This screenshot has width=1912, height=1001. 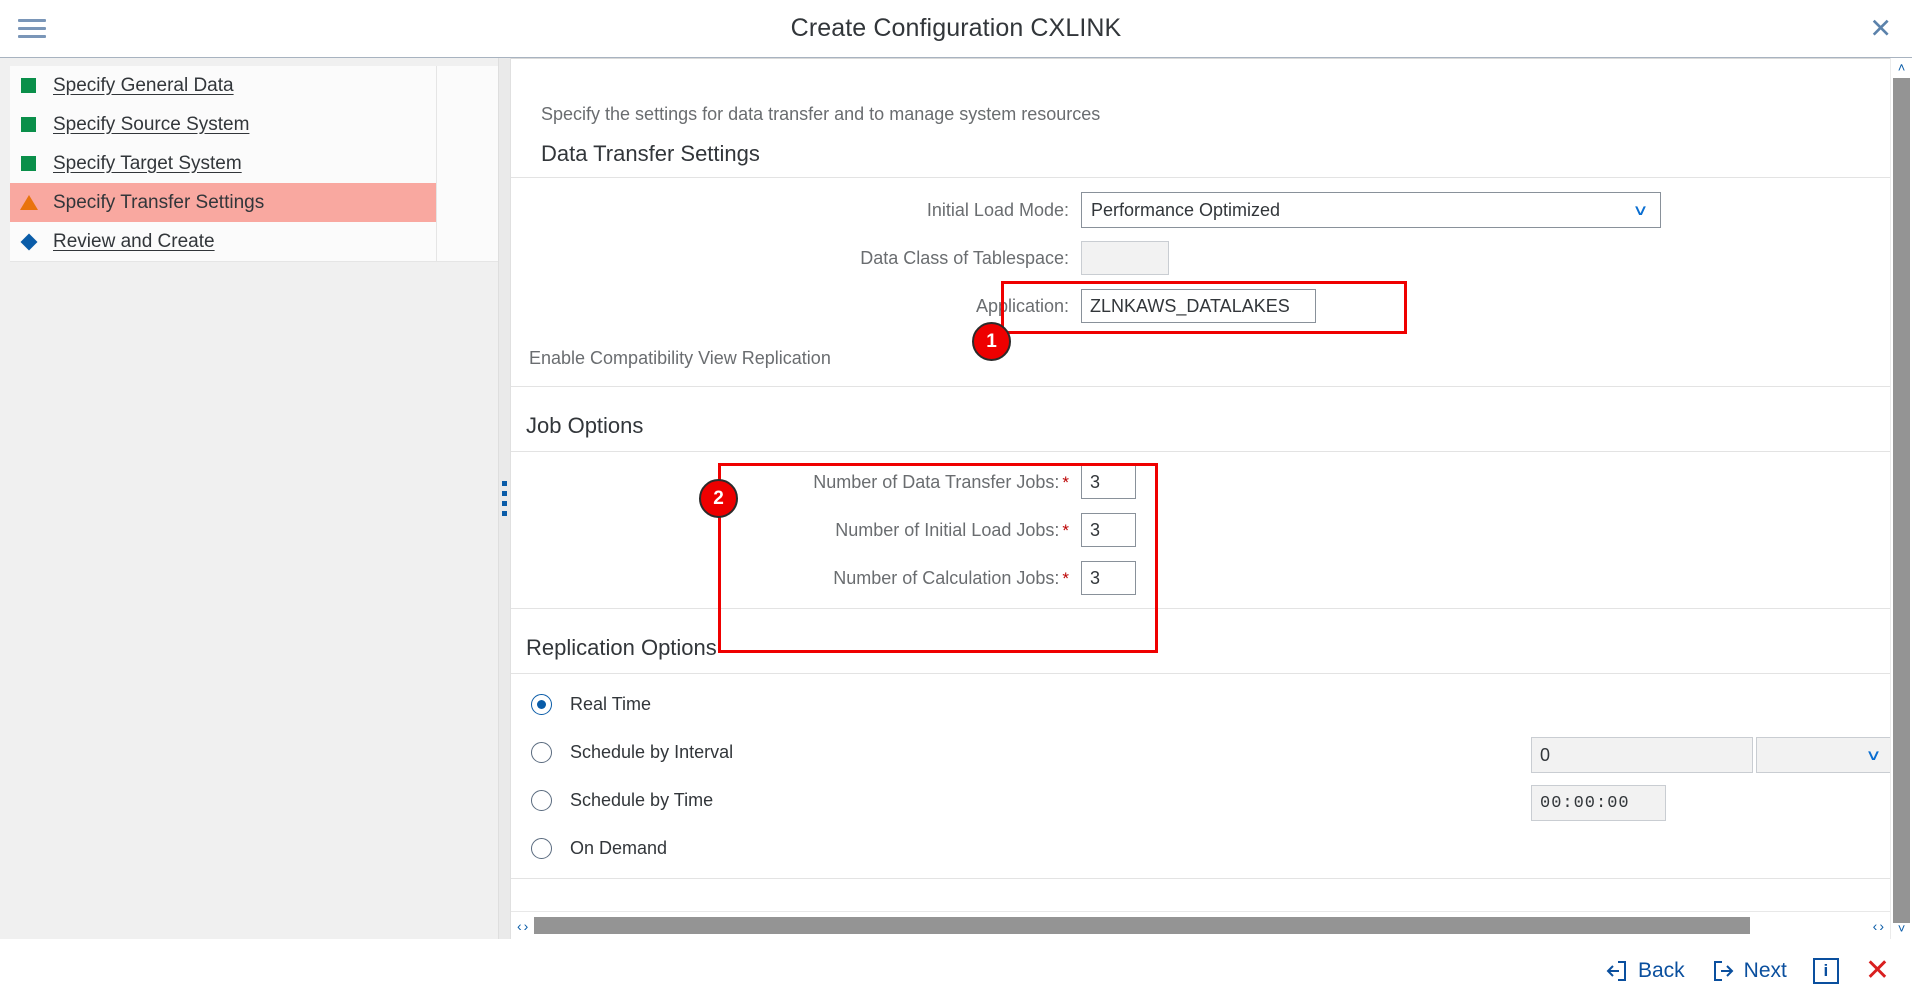 I want to click on initial-load-jobs-label: Number of Initial Load Jobs: *, so click(x=796, y=530).